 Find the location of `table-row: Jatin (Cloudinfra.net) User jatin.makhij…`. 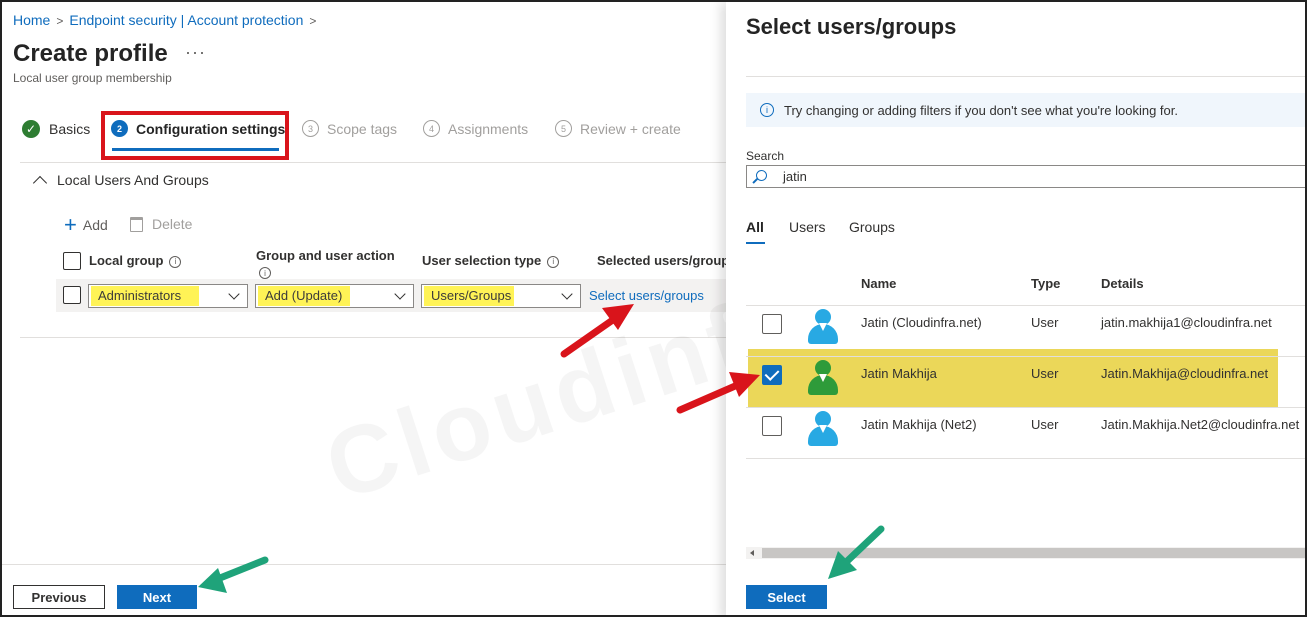

table-row: Jatin (Cloudinfra.net) User jatin.makhij… is located at coordinates (1025, 330).